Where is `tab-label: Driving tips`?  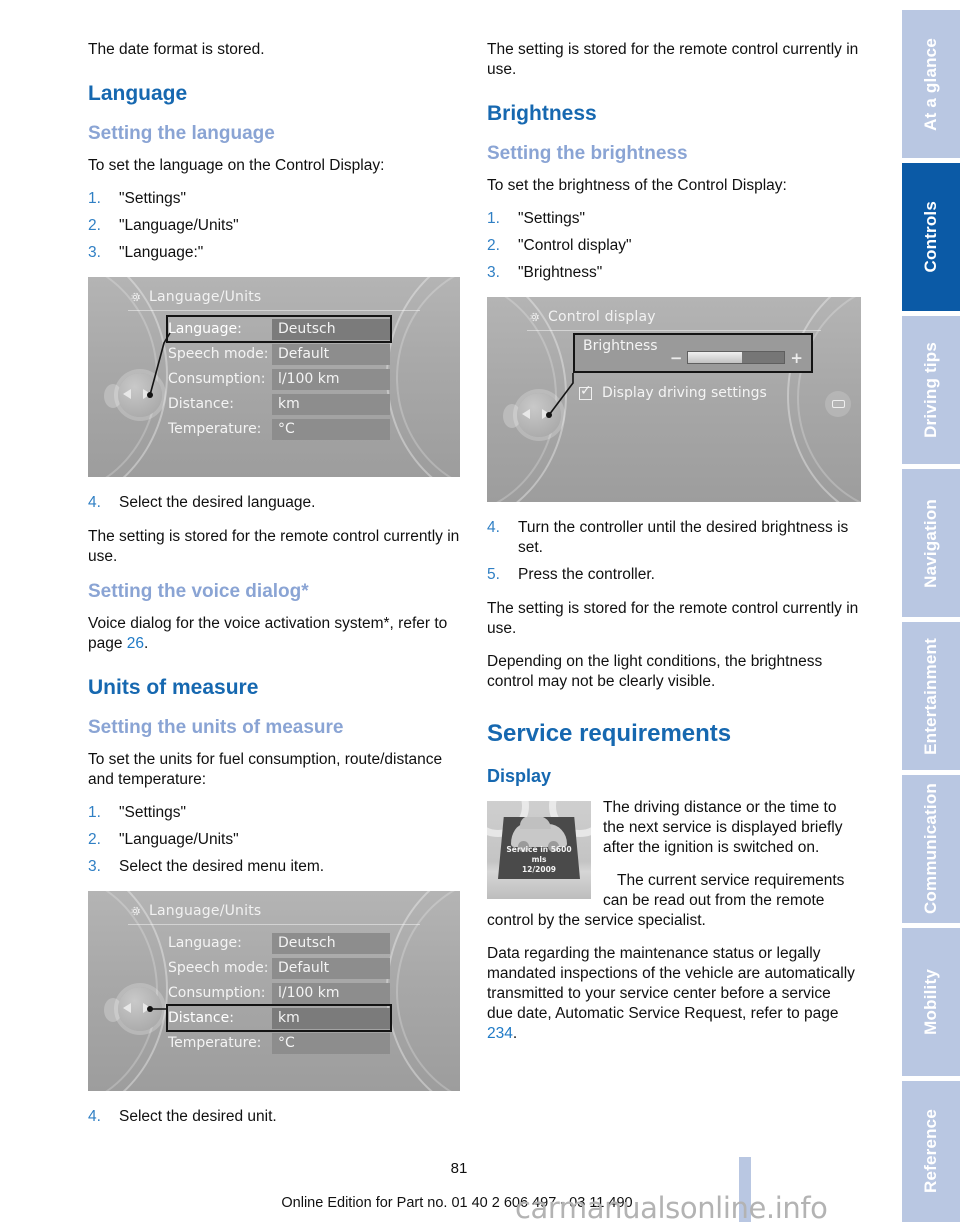
tab-label: Driving tips is located at coordinates (930, 390).